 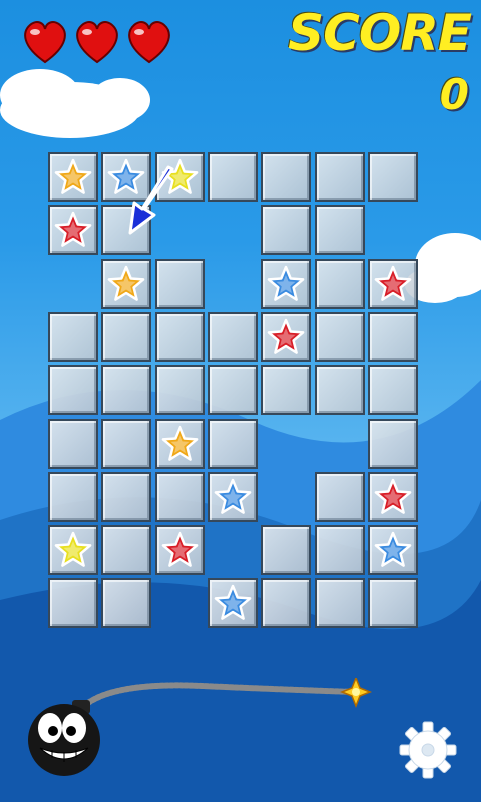 I want to click on gear-icon, so click(x=428, y=750).